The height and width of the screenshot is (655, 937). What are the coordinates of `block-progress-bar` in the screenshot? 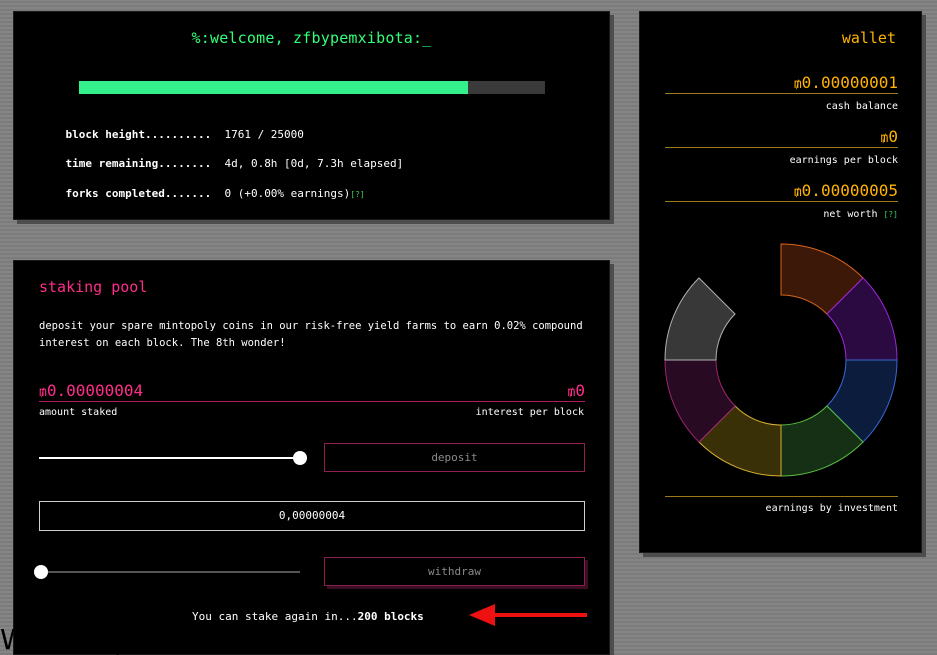 It's located at (312, 87).